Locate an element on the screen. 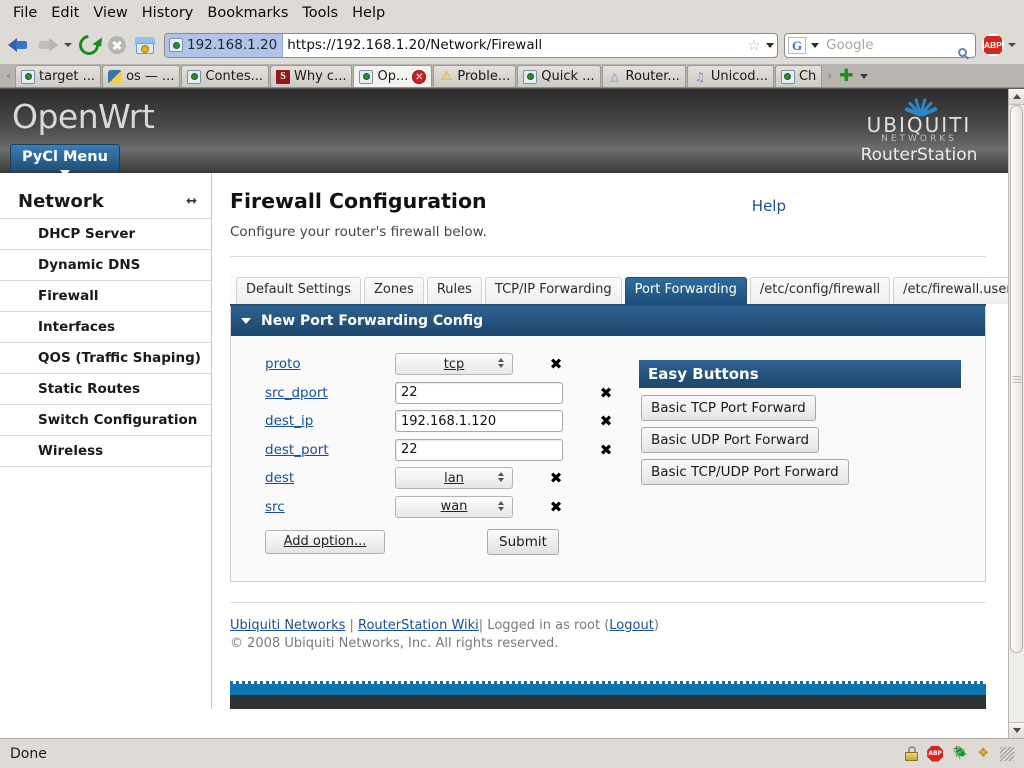  label-src: src is located at coordinates (330, 507).